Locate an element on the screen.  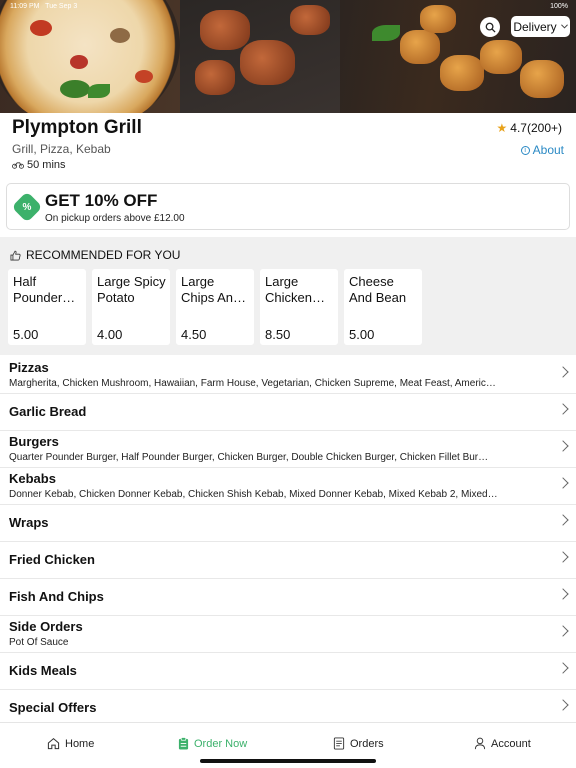
category-row-side-orders: Side Orders Pot Of Sauce is located at coordinates (288, 634).